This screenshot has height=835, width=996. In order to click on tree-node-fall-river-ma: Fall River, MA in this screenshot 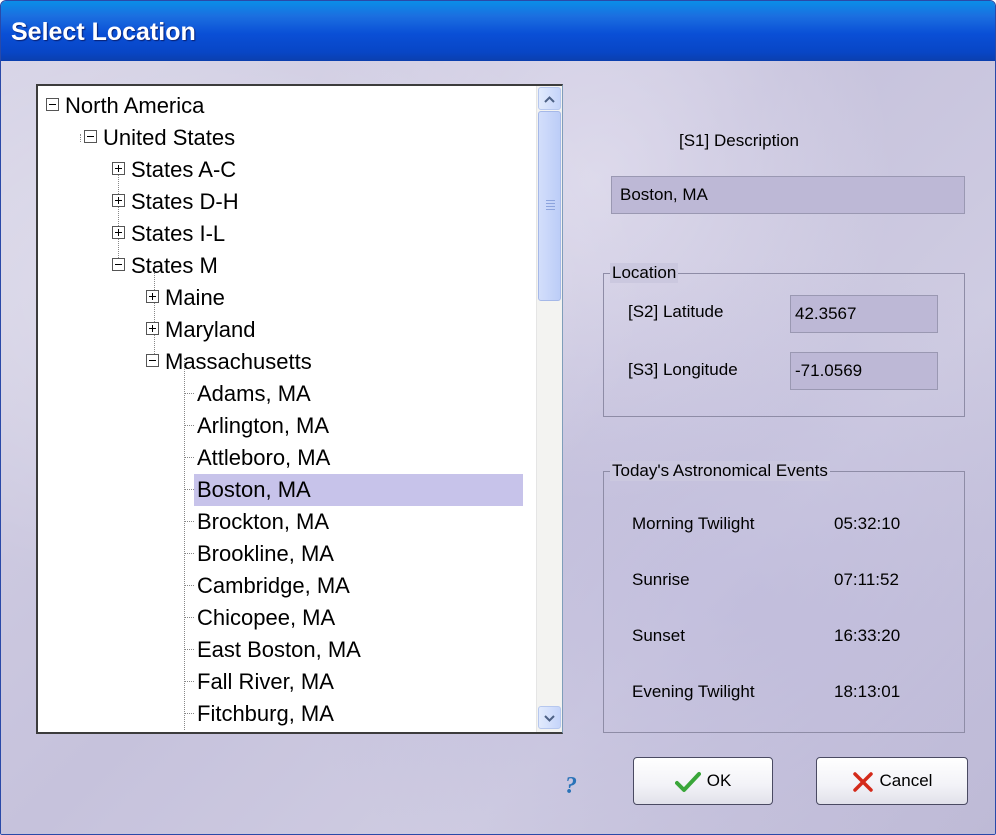, I will do `click(267, 682)`.